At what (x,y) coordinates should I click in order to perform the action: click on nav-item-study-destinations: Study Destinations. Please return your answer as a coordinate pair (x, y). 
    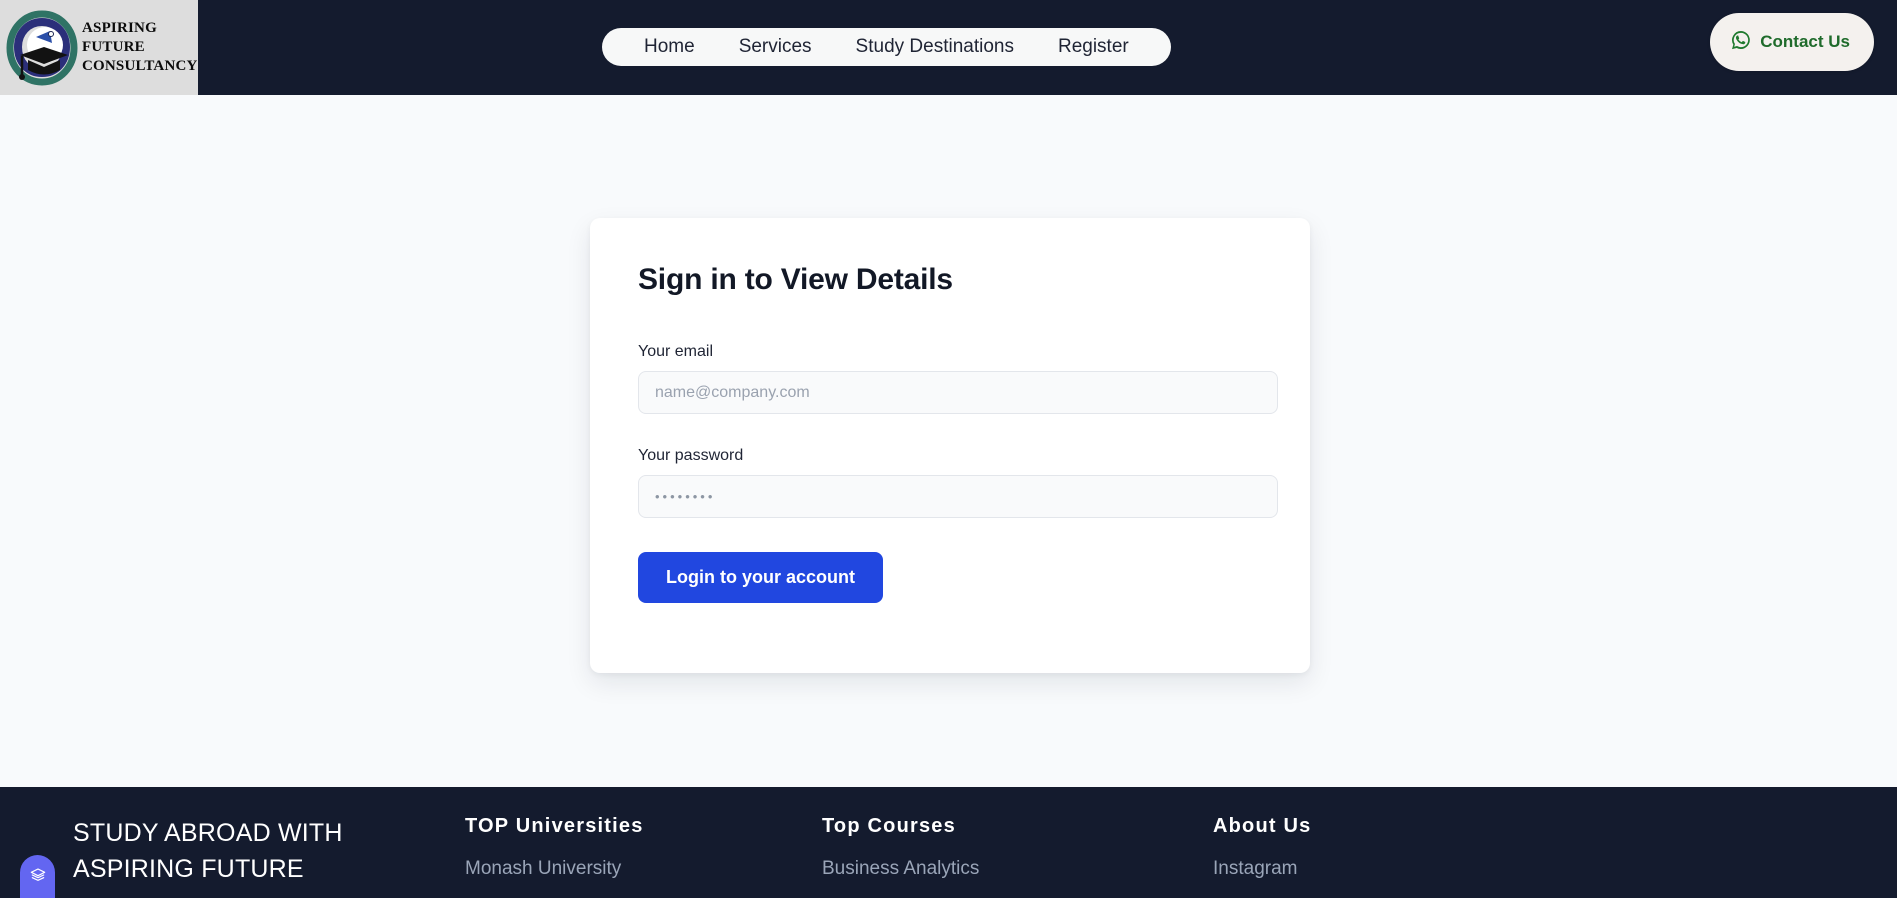
    Looking at the image, I should click on (935, 47).